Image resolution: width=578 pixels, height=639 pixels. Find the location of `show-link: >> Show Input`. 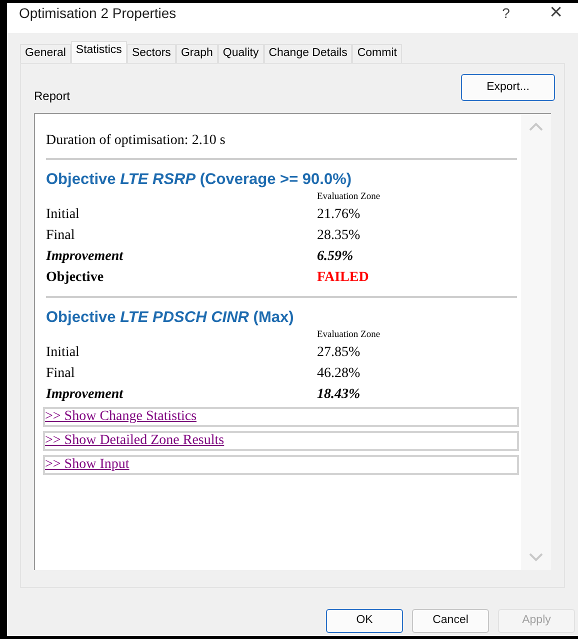

show-link: >> Show Input is located at coordinates (87, 465).